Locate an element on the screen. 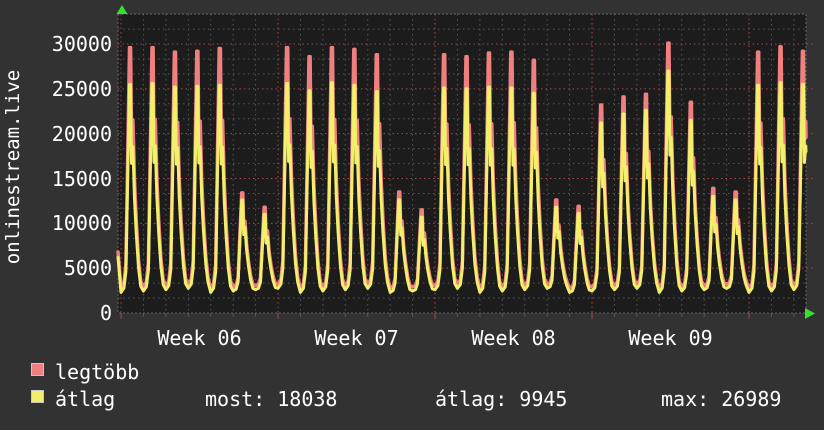 The image size is (824, 430). y-tick-label-15000: 15000 is located at coordinates (81, 178).